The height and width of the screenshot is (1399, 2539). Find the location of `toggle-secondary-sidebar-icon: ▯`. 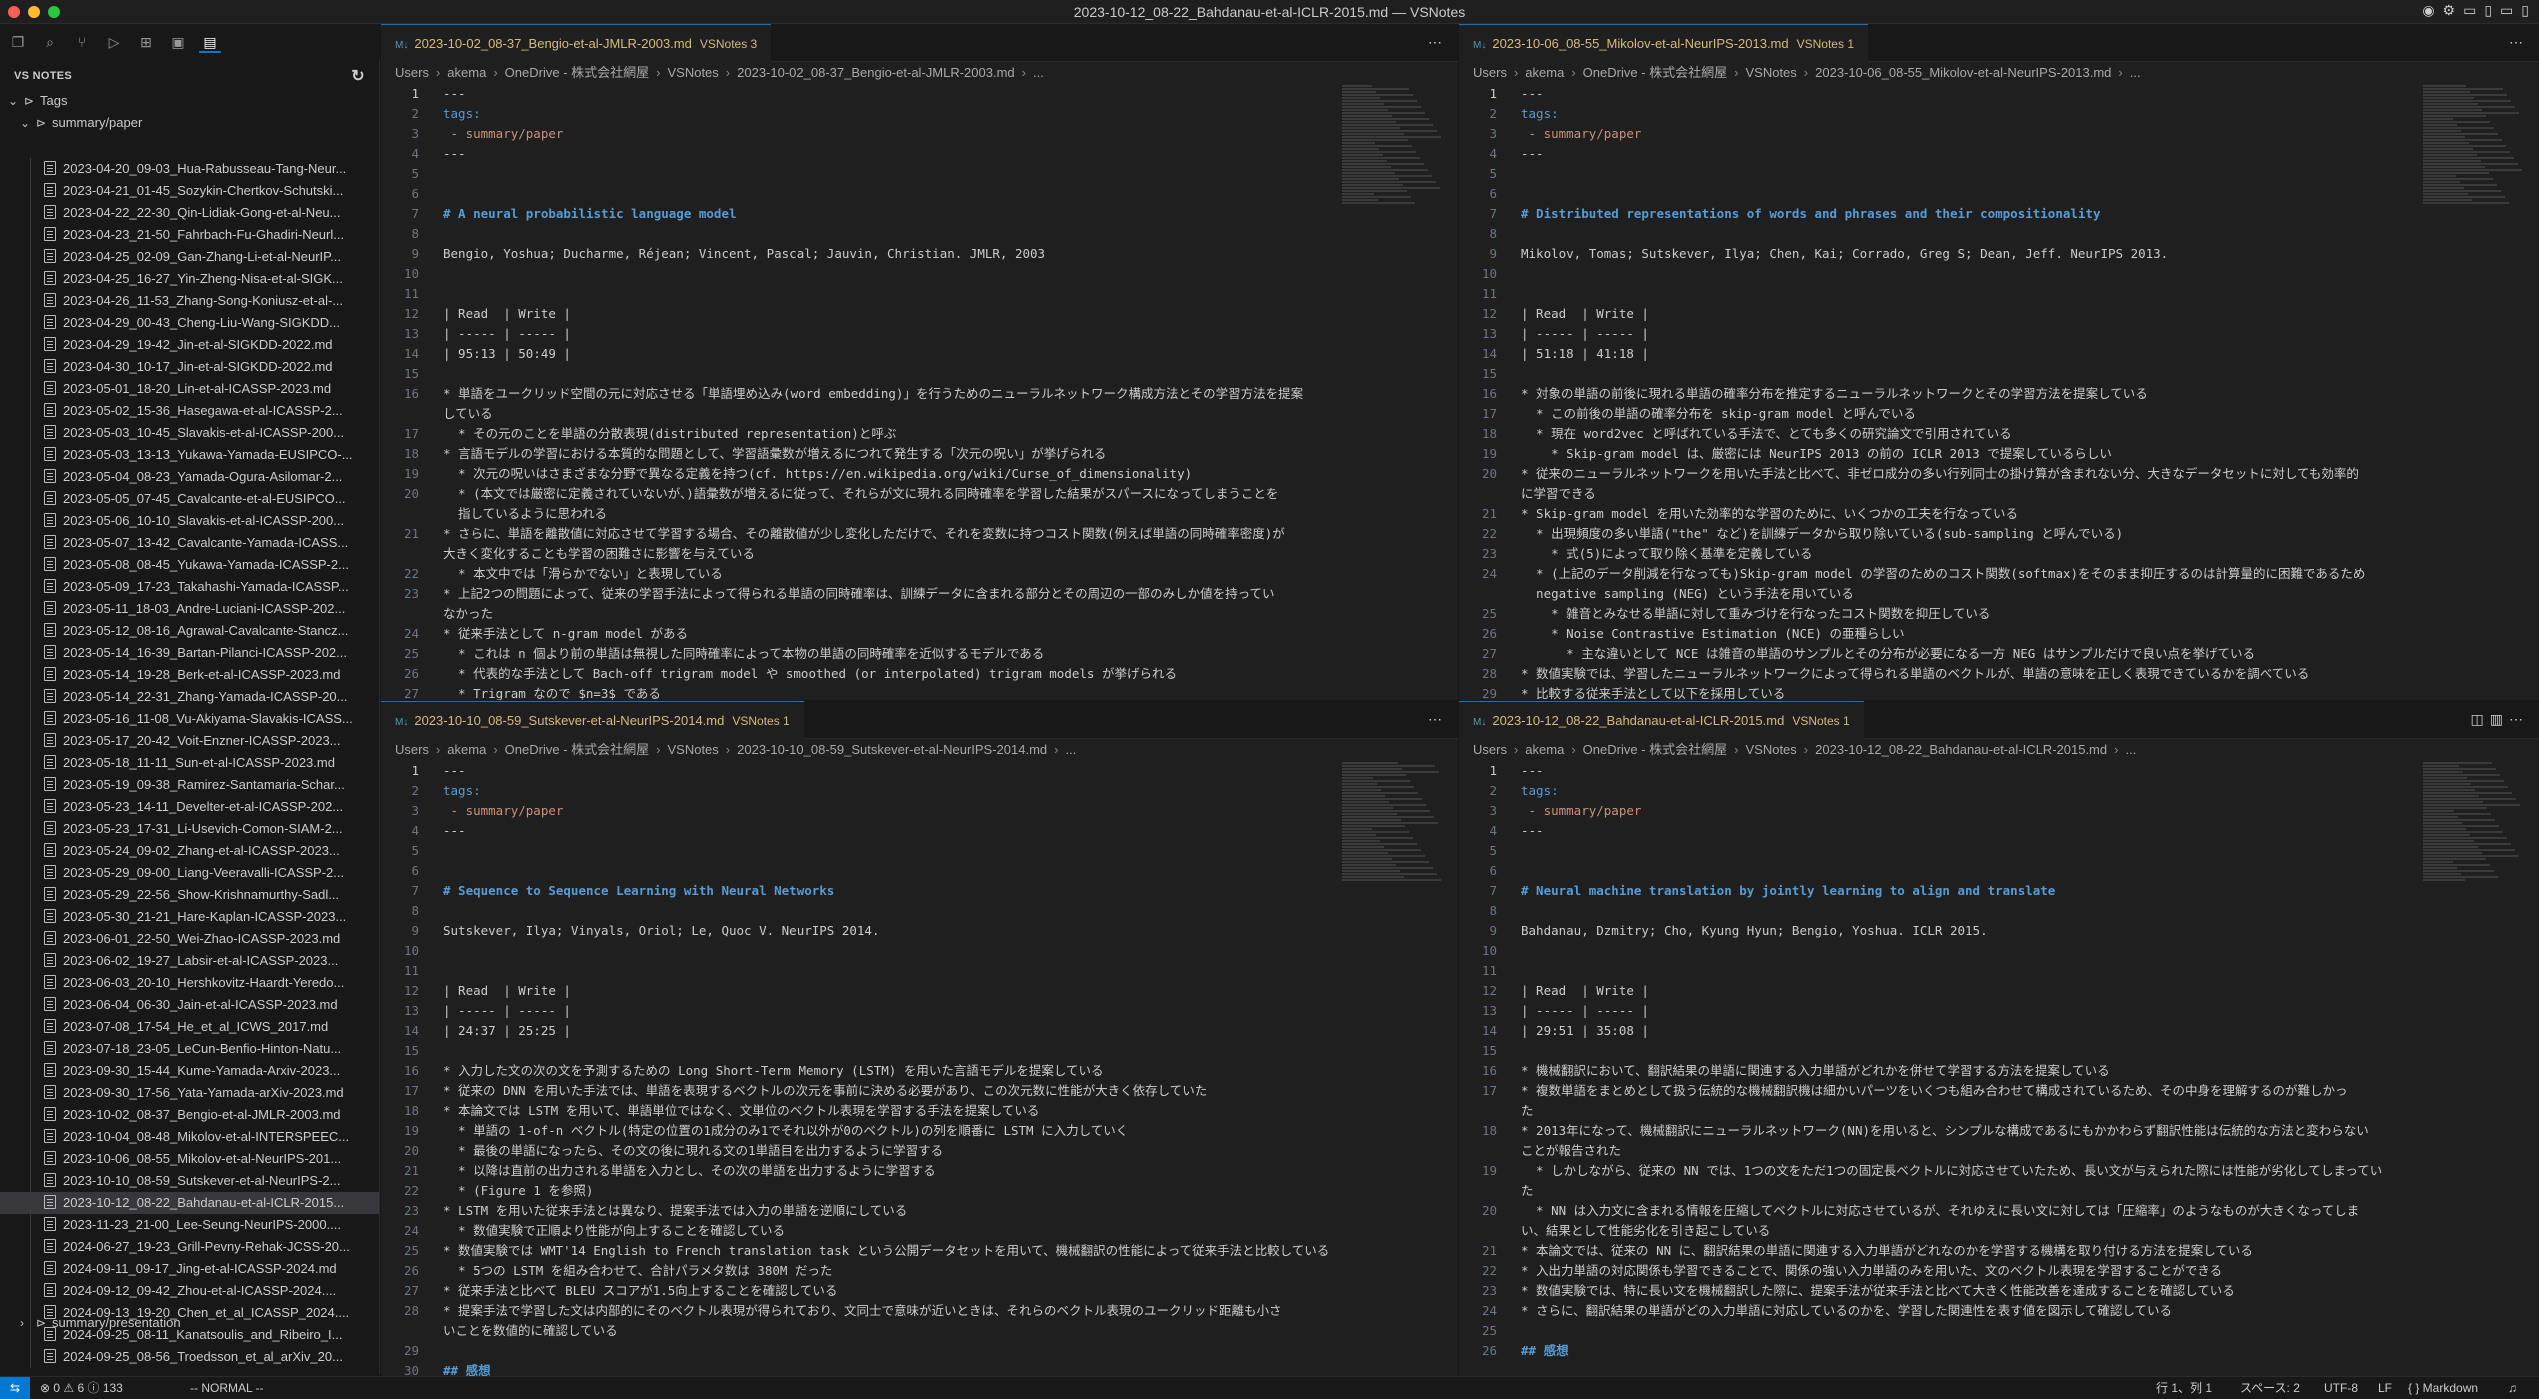

toggle-secondary-sidebar-icon: ▯ is located at coordinates (2525, 10).